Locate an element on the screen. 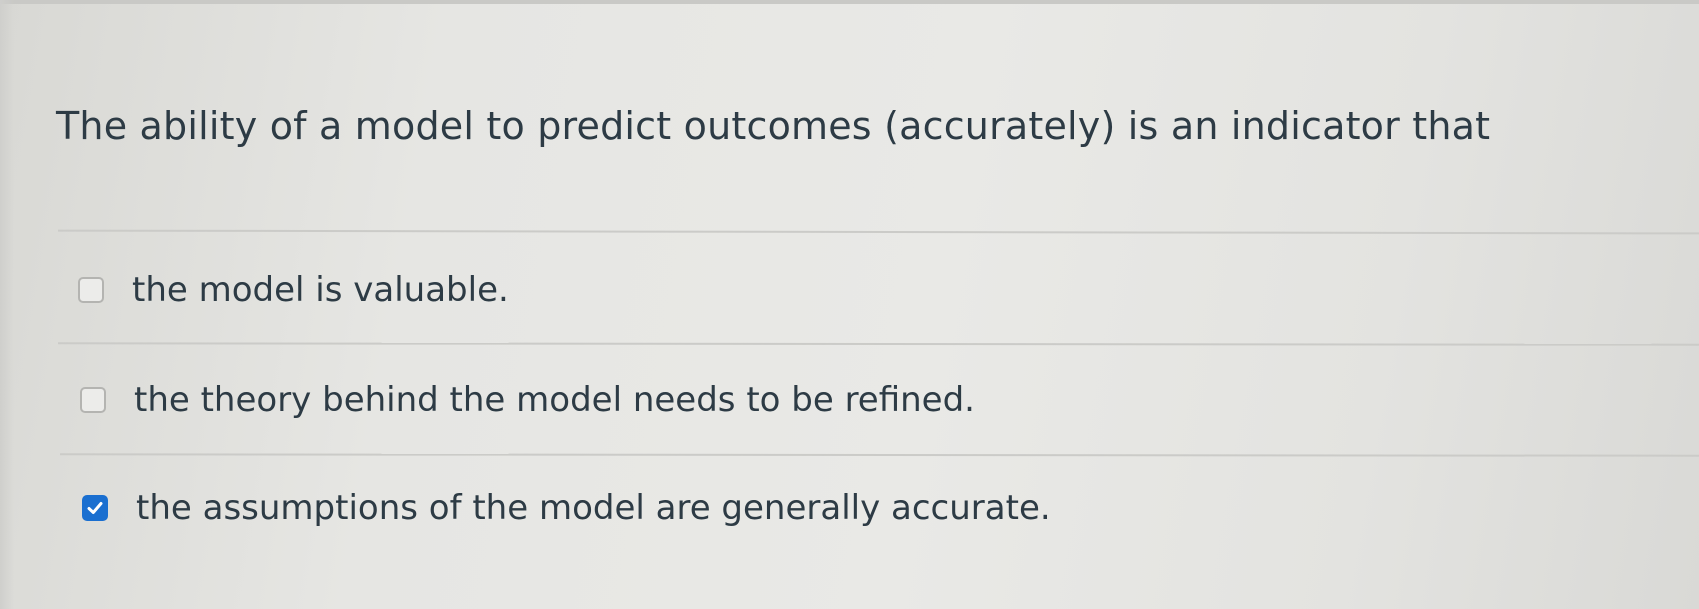 This screenshot has width=1699, height=609. left-edge-shade is located at coordinates (7, 304).